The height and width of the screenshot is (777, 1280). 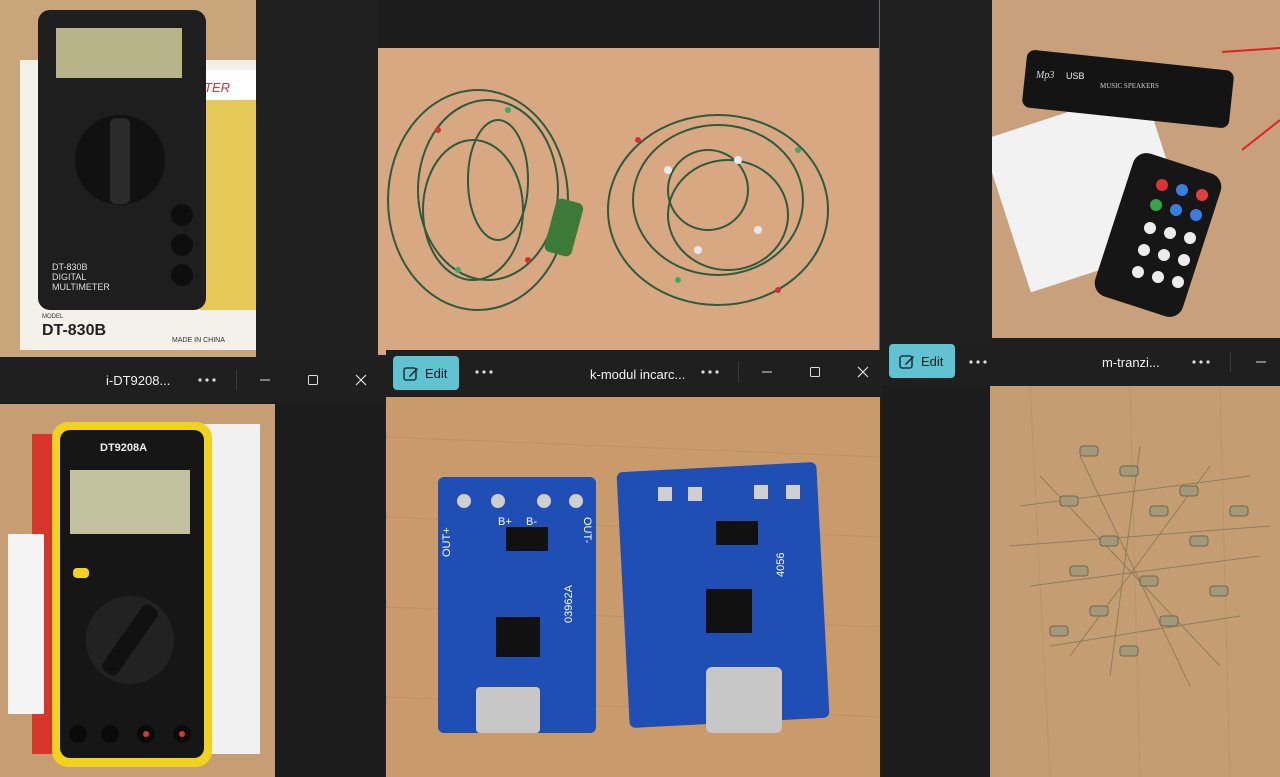 What do you see at coordinates (70, 267) in the screenshot?
I see `dt830b-label-1: DT-830B` at bounding box center [70, 267].